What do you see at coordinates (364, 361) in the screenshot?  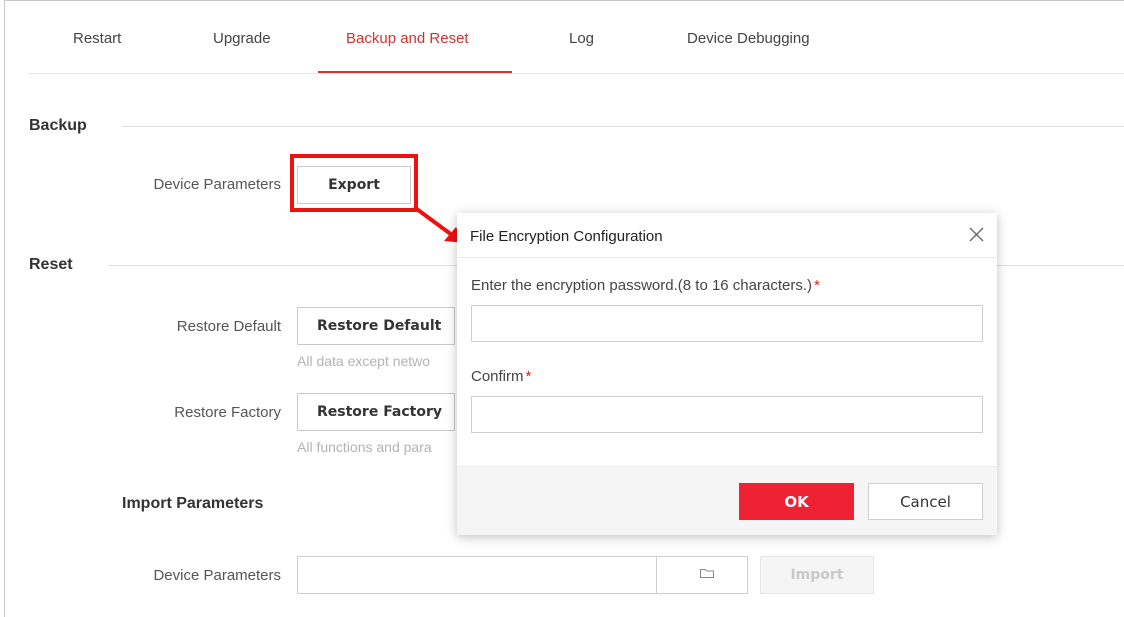 I see `restore-default-hint: All data except netwo` at bounding box center [364, 361].